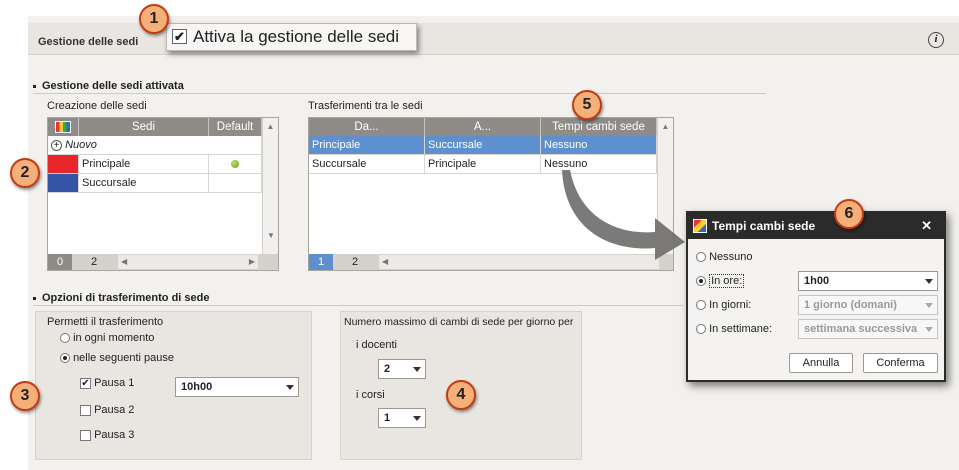  What do you see at coordinates (587, 105) in the screenshot?
I see `callout-badge-5: 5` at bounding box center [587, 105].